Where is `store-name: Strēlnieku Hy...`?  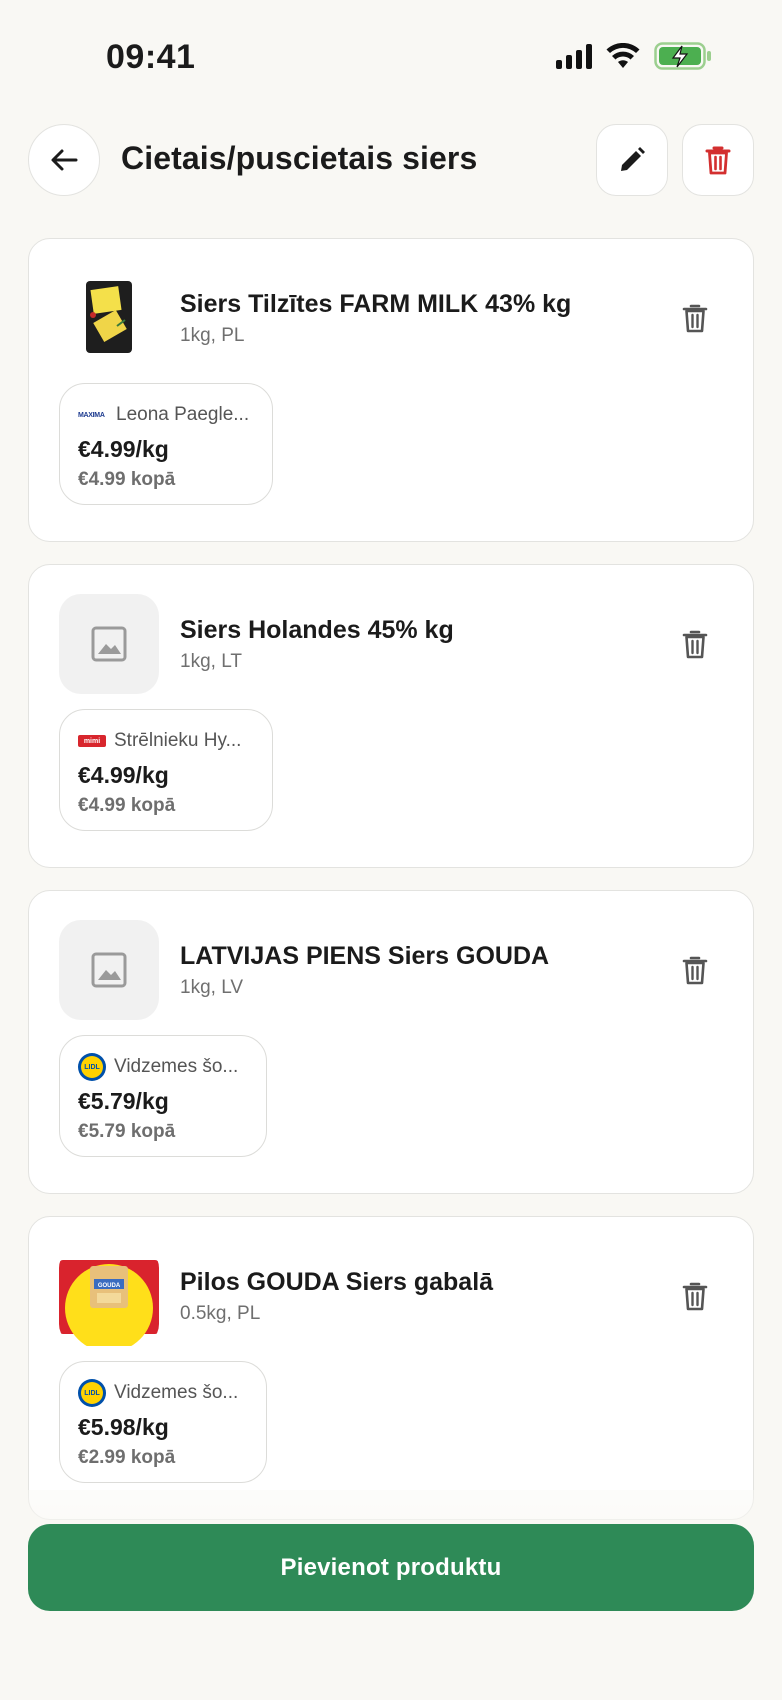 store-name: Strēlnieku Hy... is located at coordinates (178, 740).